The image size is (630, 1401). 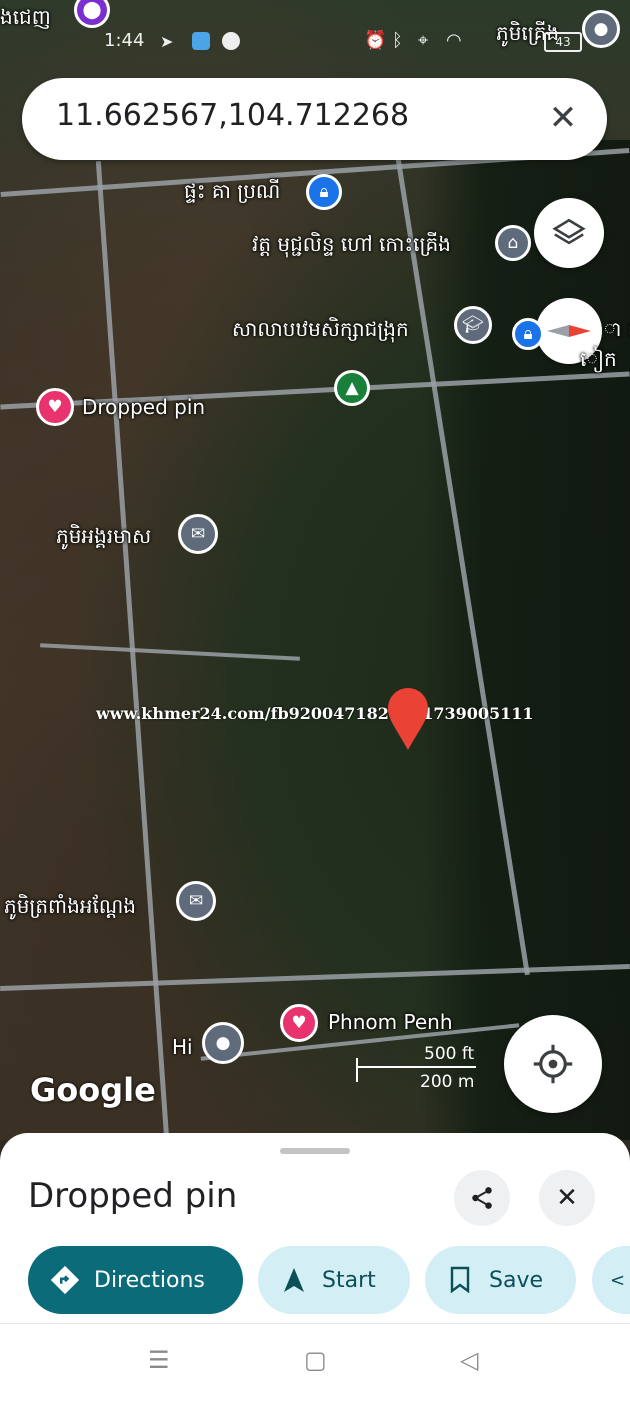 I want to click on share-icon: <, so click(x=618, y=1280).